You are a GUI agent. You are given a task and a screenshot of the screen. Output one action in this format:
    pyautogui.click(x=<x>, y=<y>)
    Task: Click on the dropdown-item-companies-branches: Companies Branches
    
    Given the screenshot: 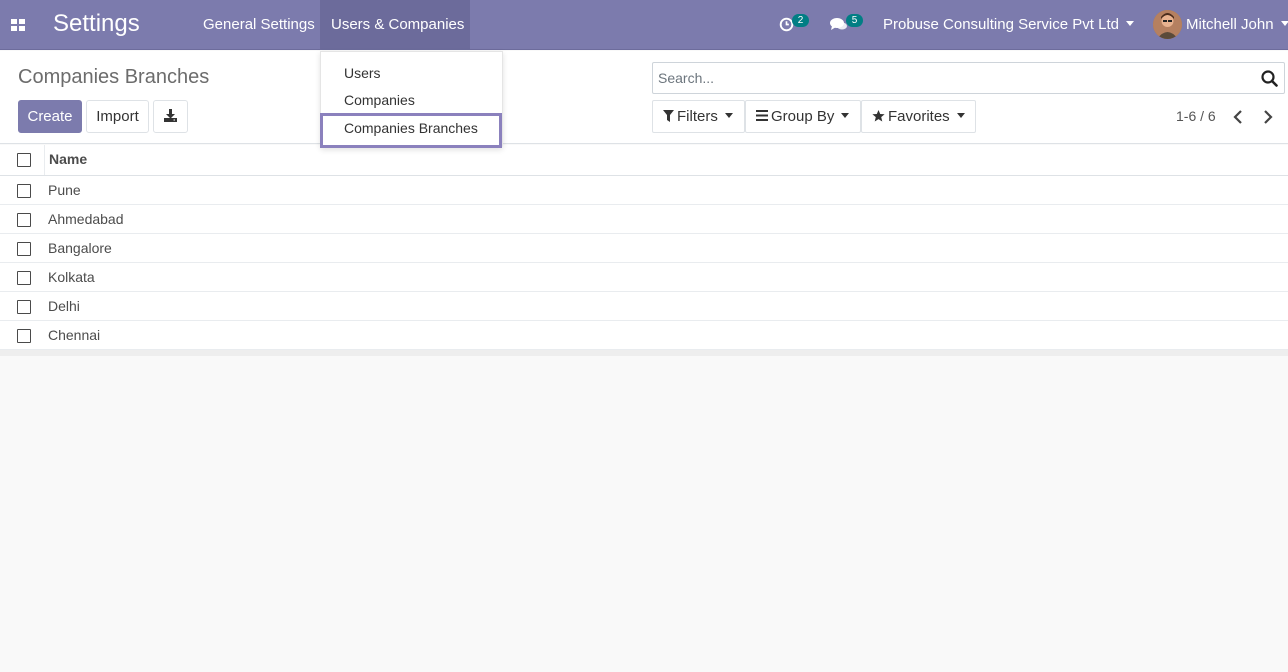 What is the action you would take?
    pyautogui.click(x=411, y=128)
    